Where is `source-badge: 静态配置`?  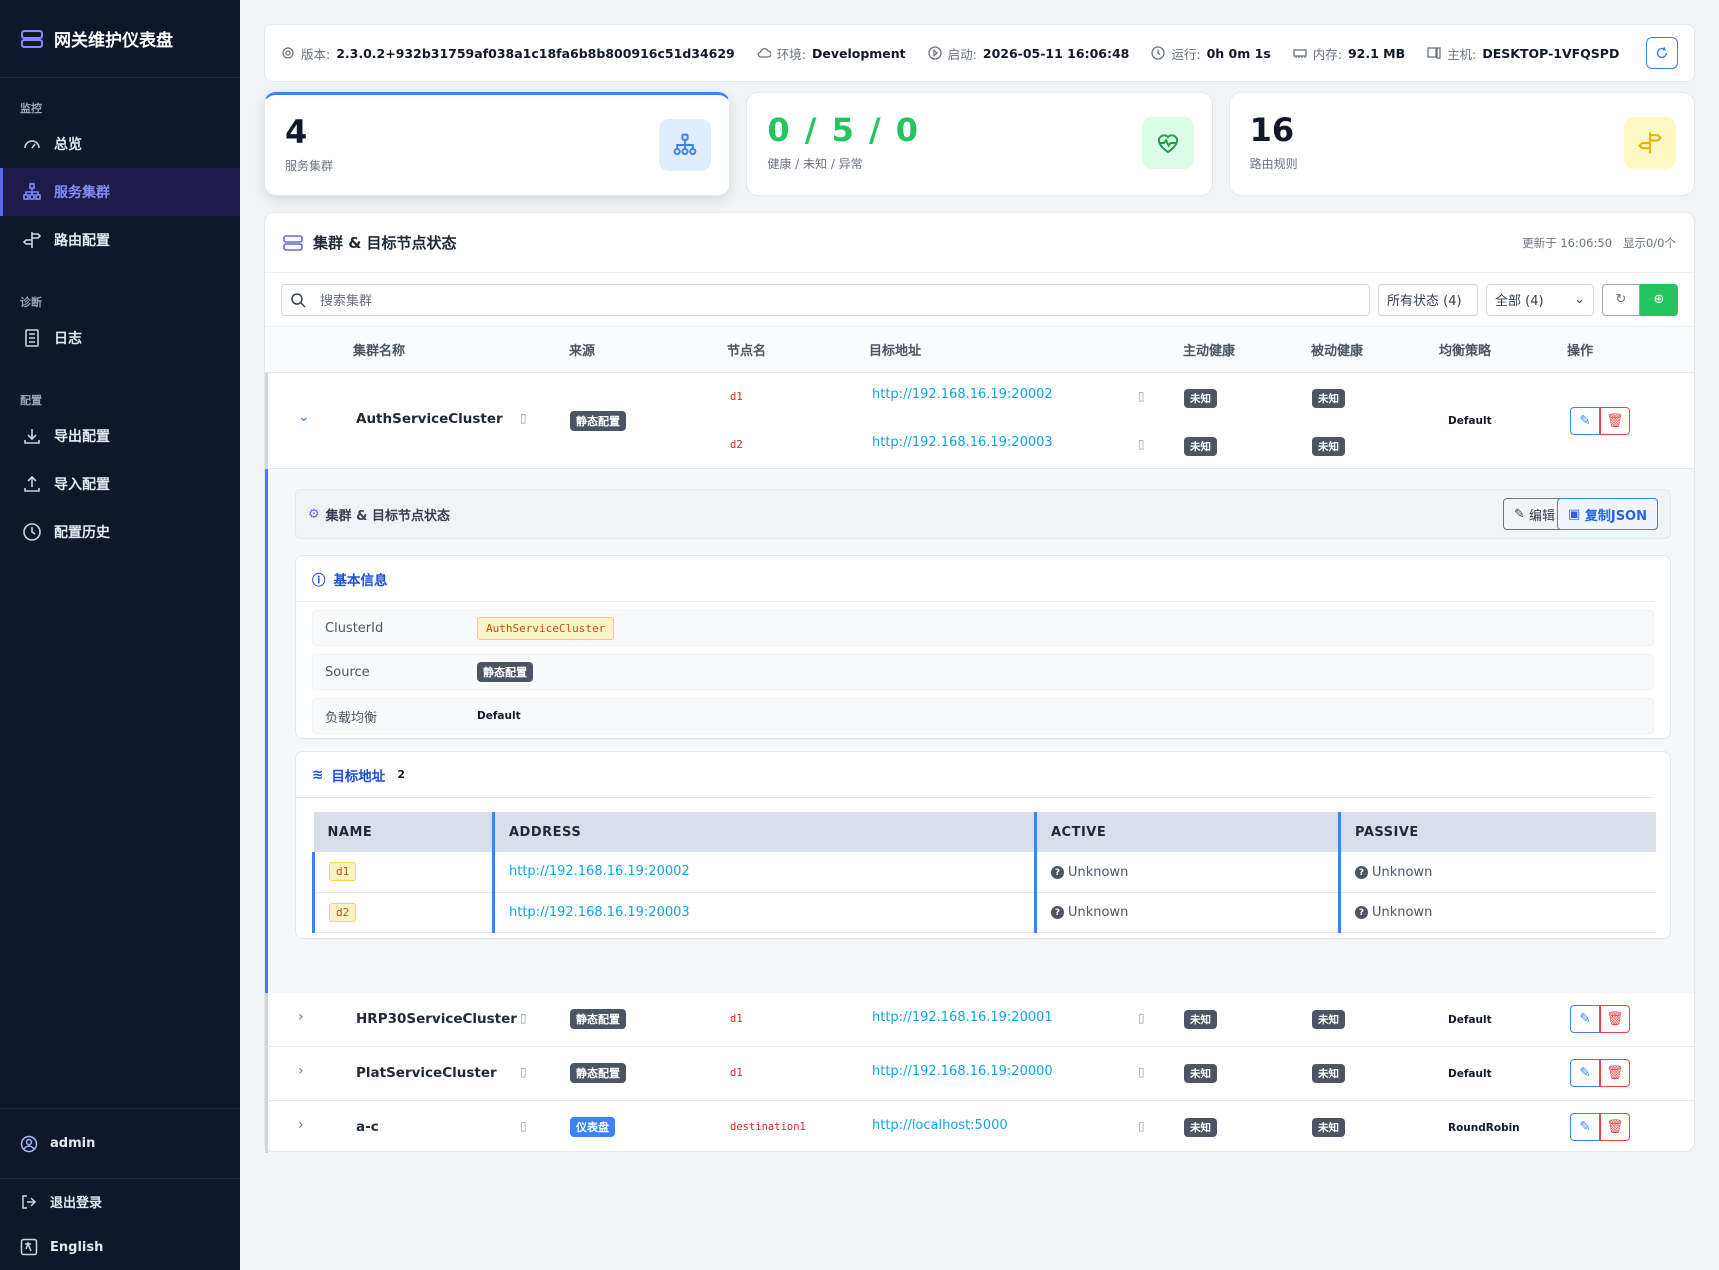
source-badge: 静态配置 is located at coordinates (598, 1019).